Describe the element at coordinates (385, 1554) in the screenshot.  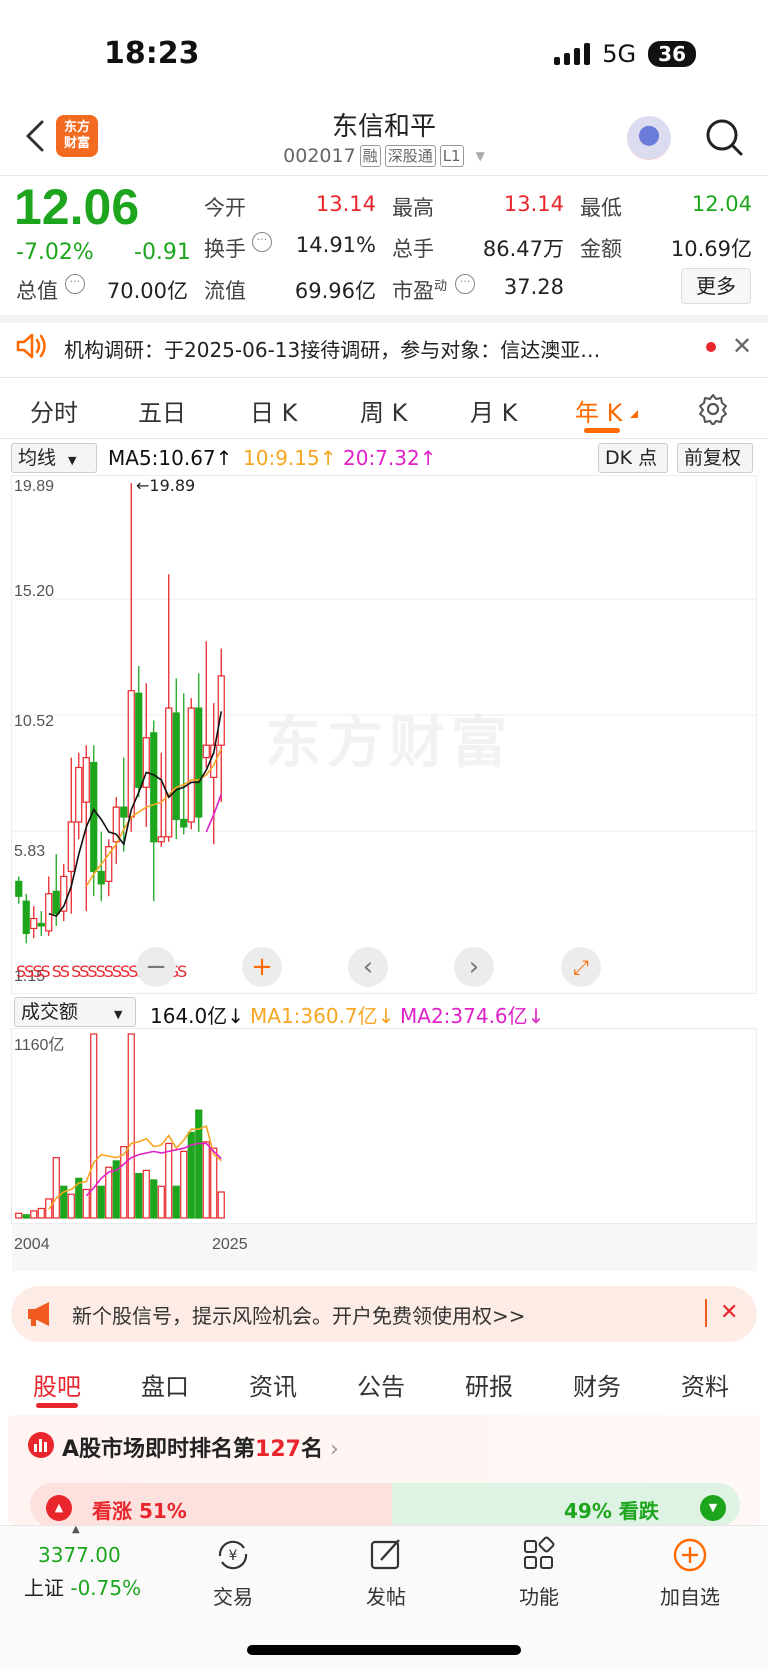
I see `edit-icon` at that location.